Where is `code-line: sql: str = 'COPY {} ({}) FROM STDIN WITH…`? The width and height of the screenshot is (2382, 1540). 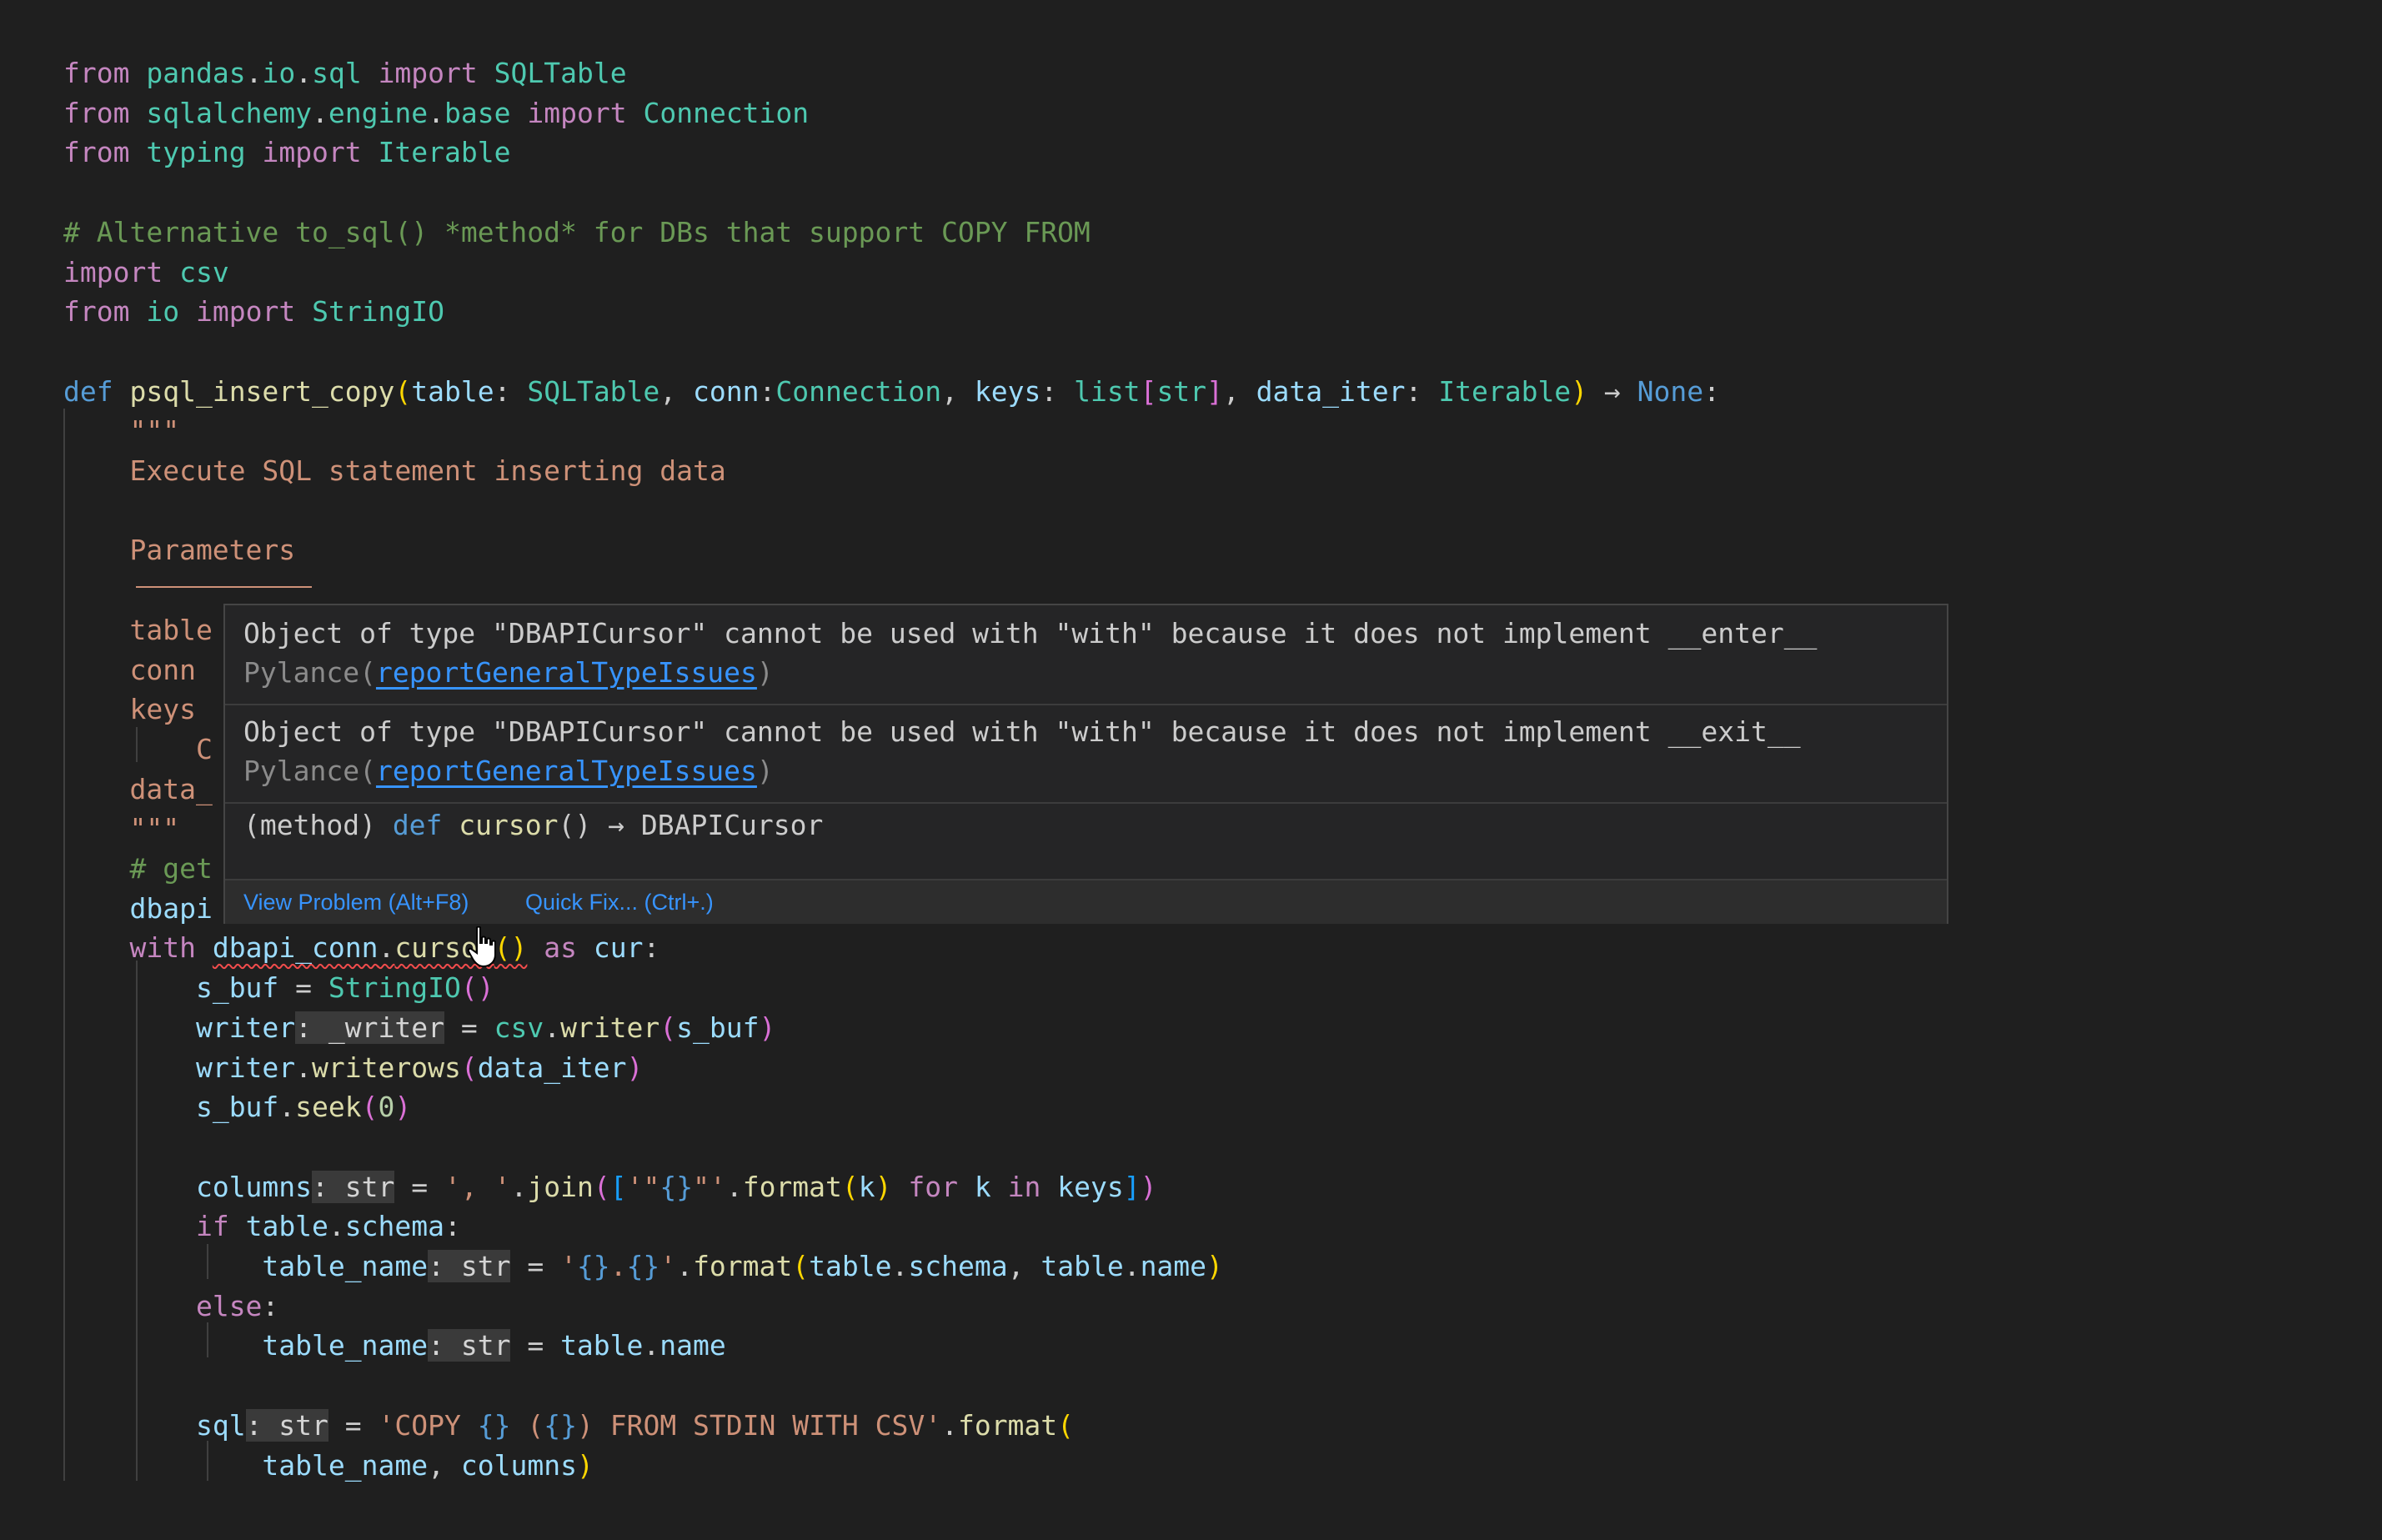
code-line: sql: str = 'COPY {} ({}) FROM STDIN WITH… is located at coordinates (568, 1426).